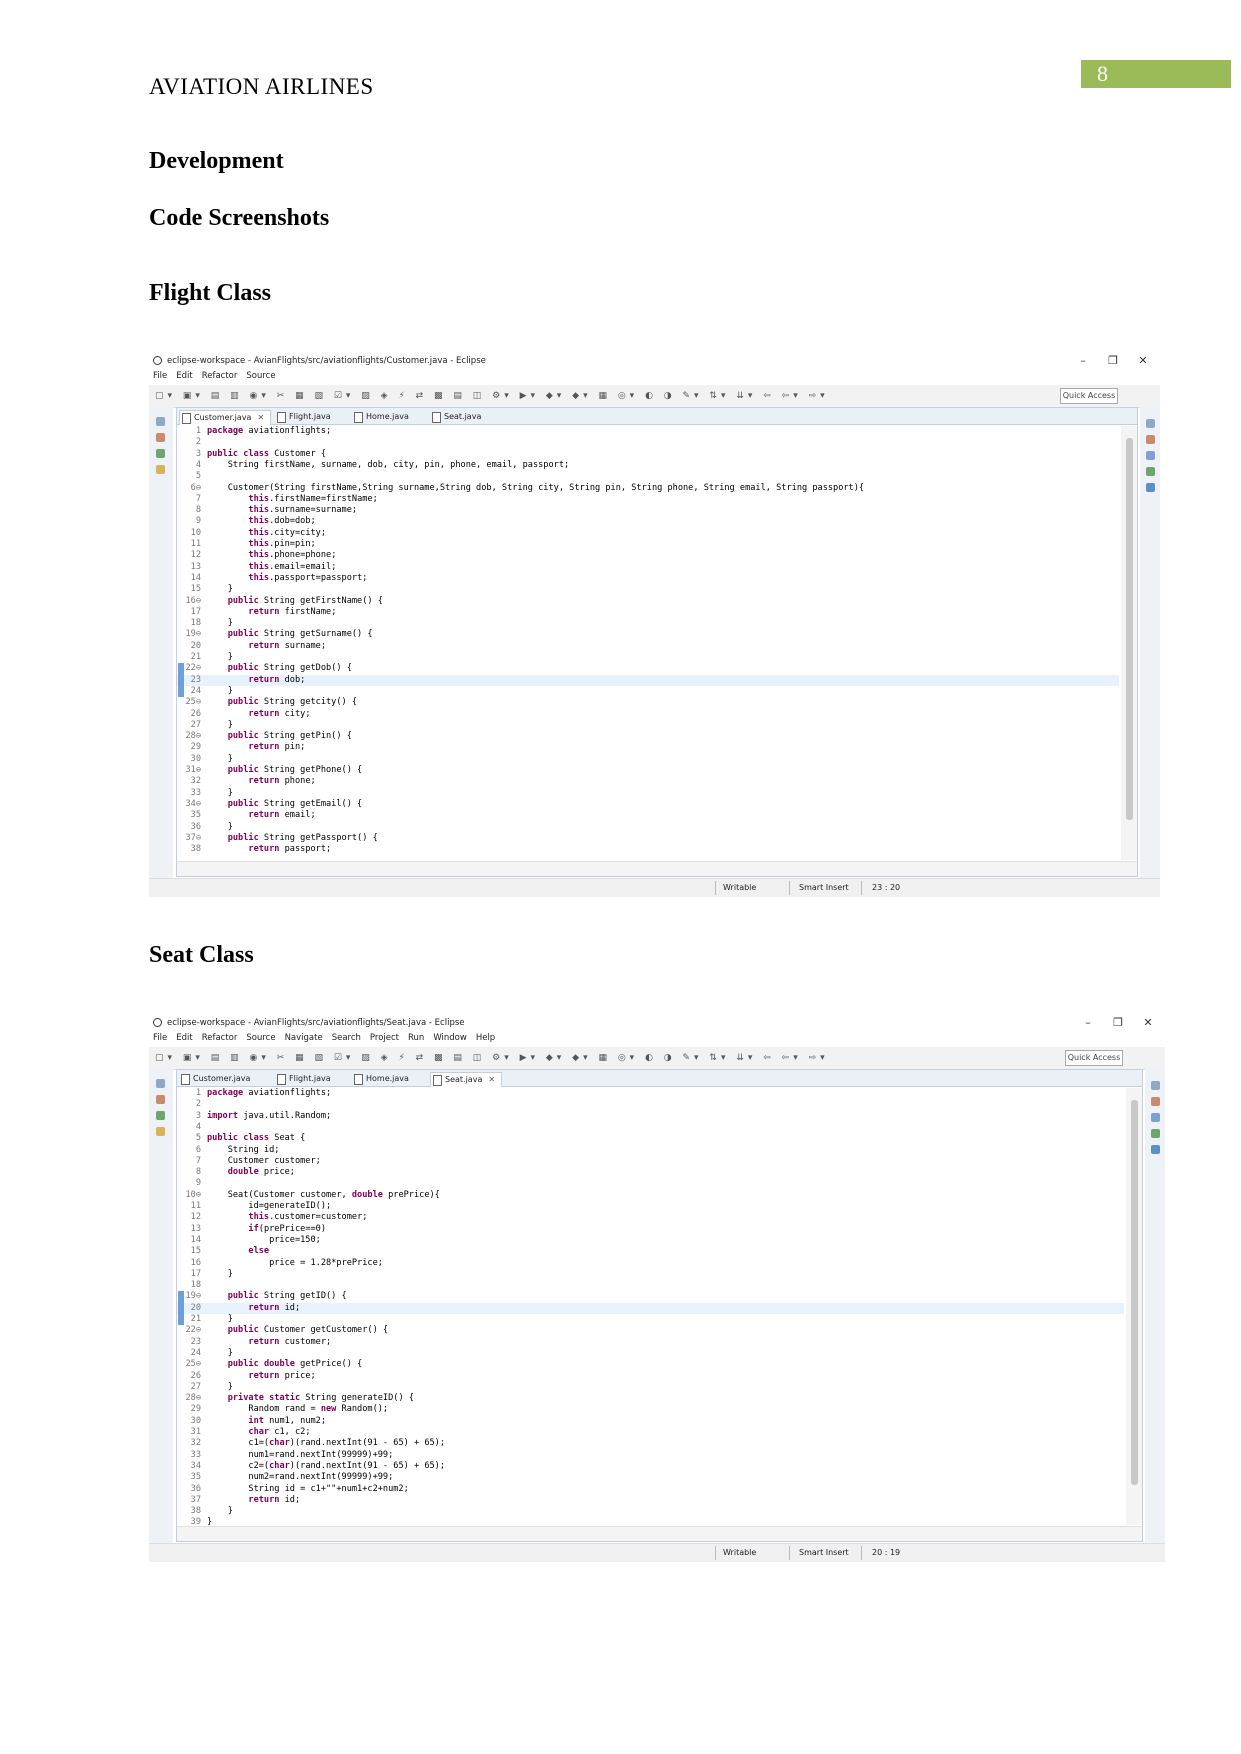  Describe the element at coordinates (303, 417) in the screenshot. I see `tab-flight-java: Flight.java` at that location.